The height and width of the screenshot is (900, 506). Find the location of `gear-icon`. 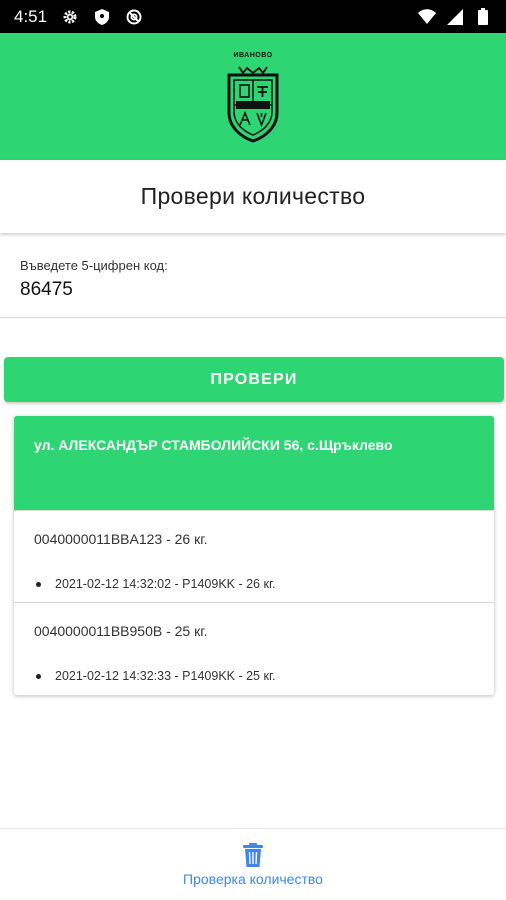

gear-icon is located at coordinates (70, 17).